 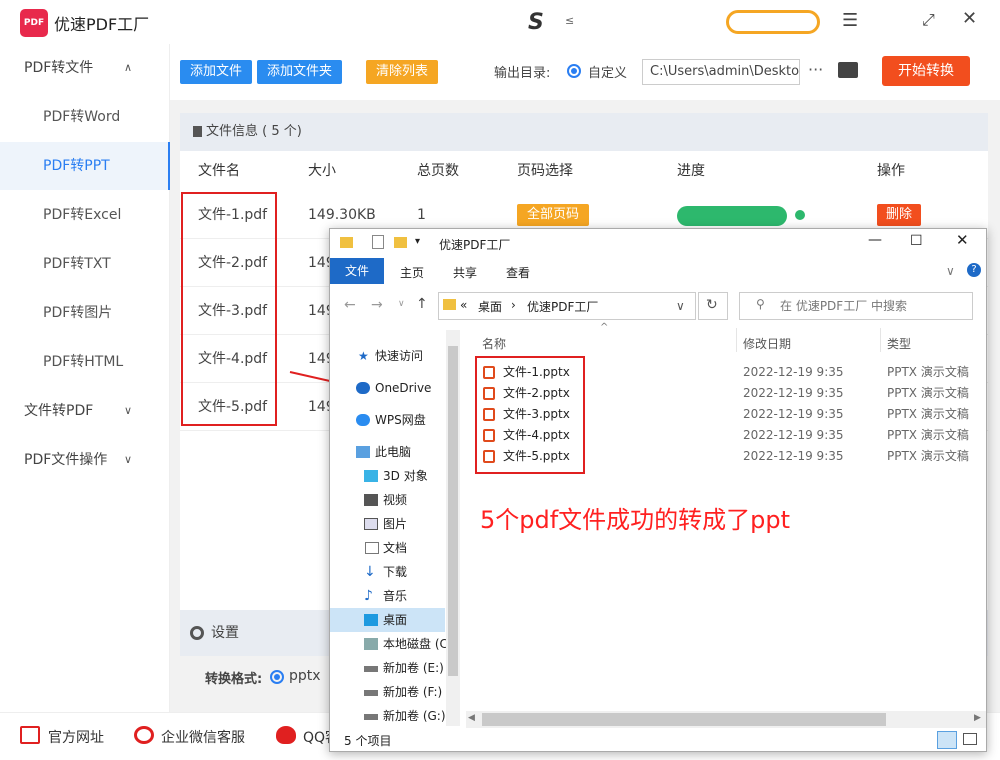 What do you see at coordinates (422, 304) in the screenshot?
I see `up-icon: ↑` at bounding box center [422, 304].